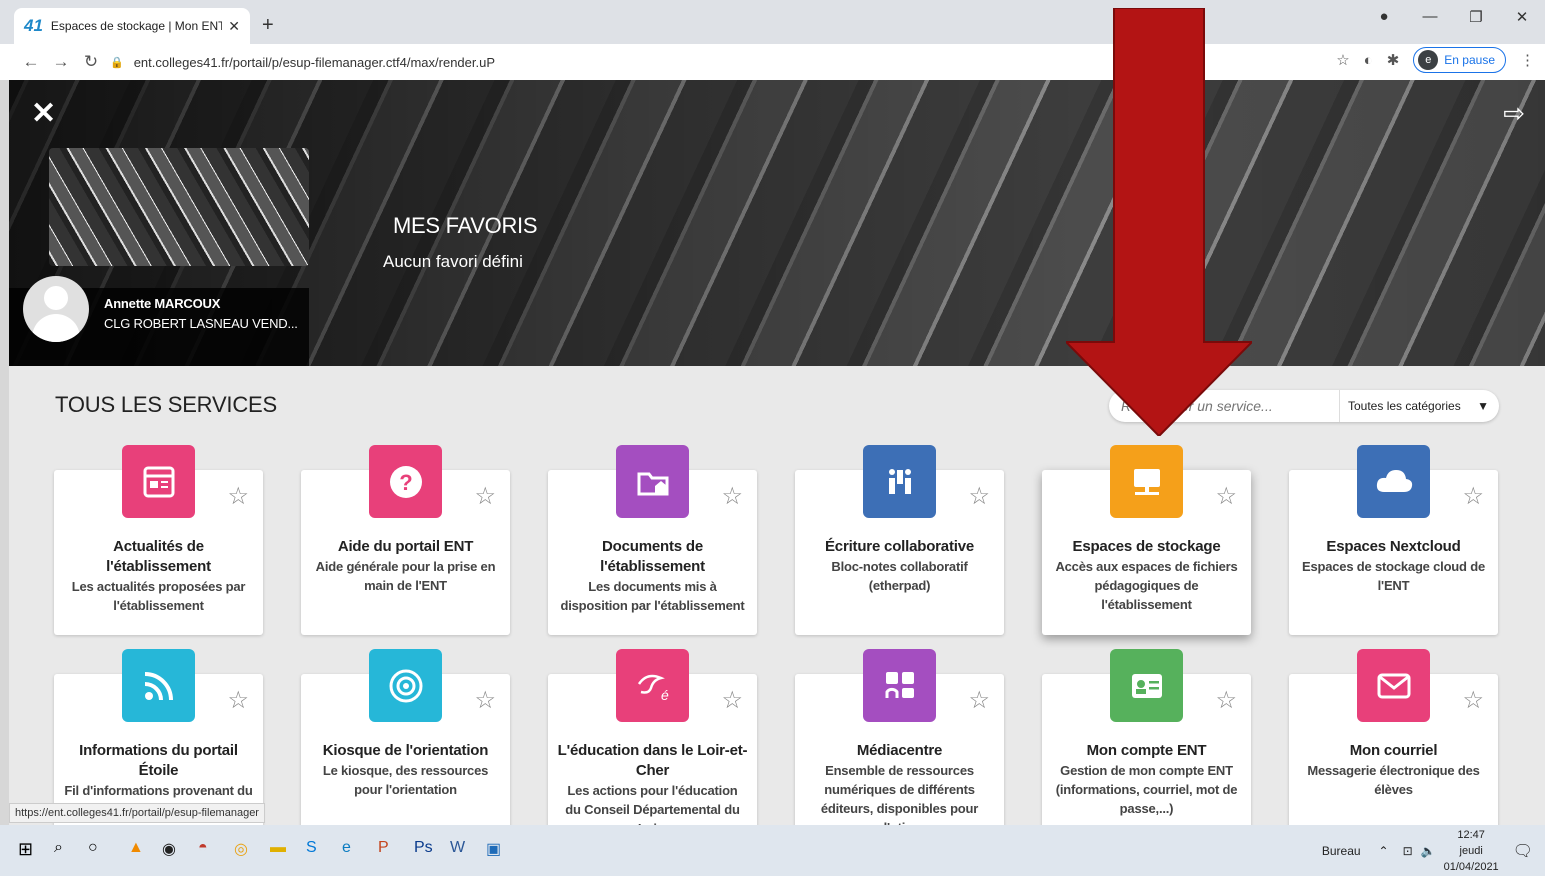  What do you see at coordinates (1368, 60) in the screenshot?
I see `extension-icon: ◐` at bounding box center [1368, 60].